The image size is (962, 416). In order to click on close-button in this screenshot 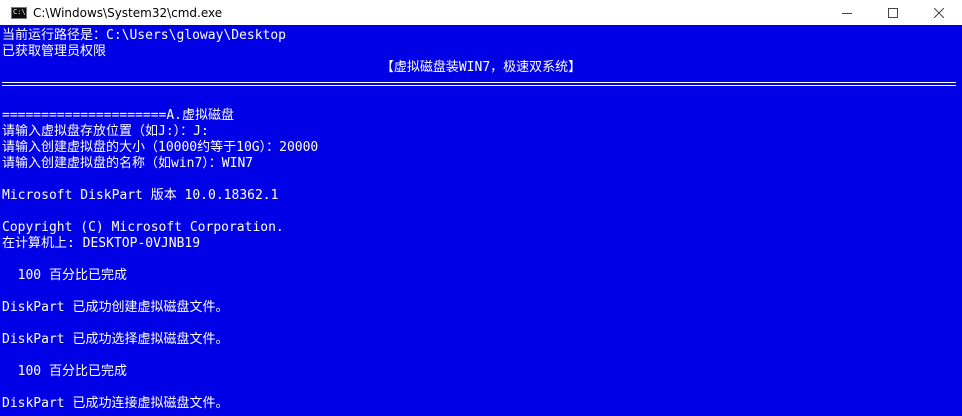, I will do `click(939, 12)`.